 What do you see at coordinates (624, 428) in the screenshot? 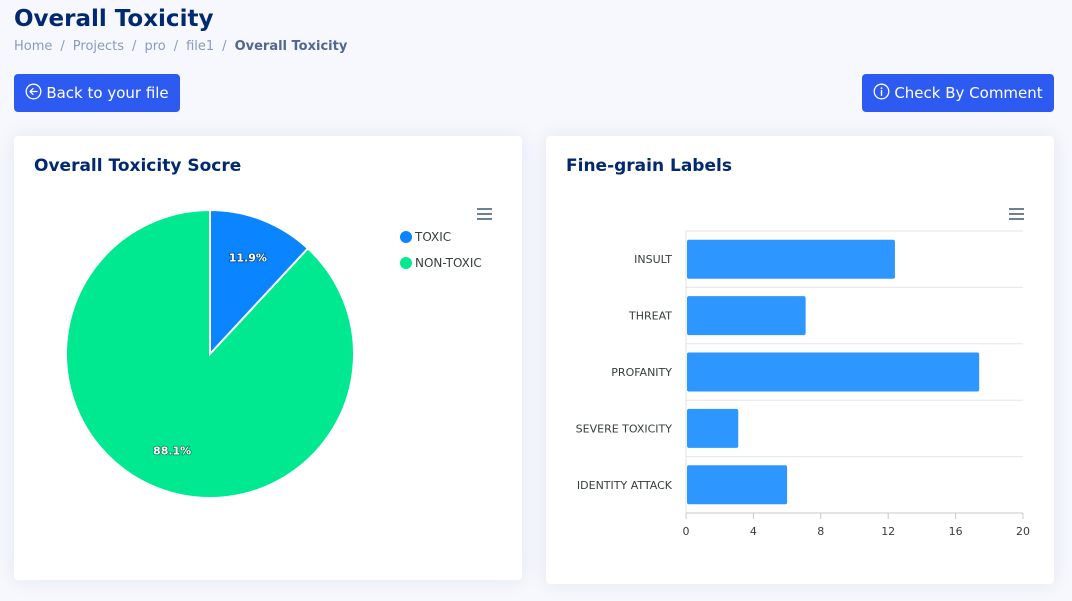
I see `category-label: SEVERE TOXICITY` at bounding box center [624, 428].